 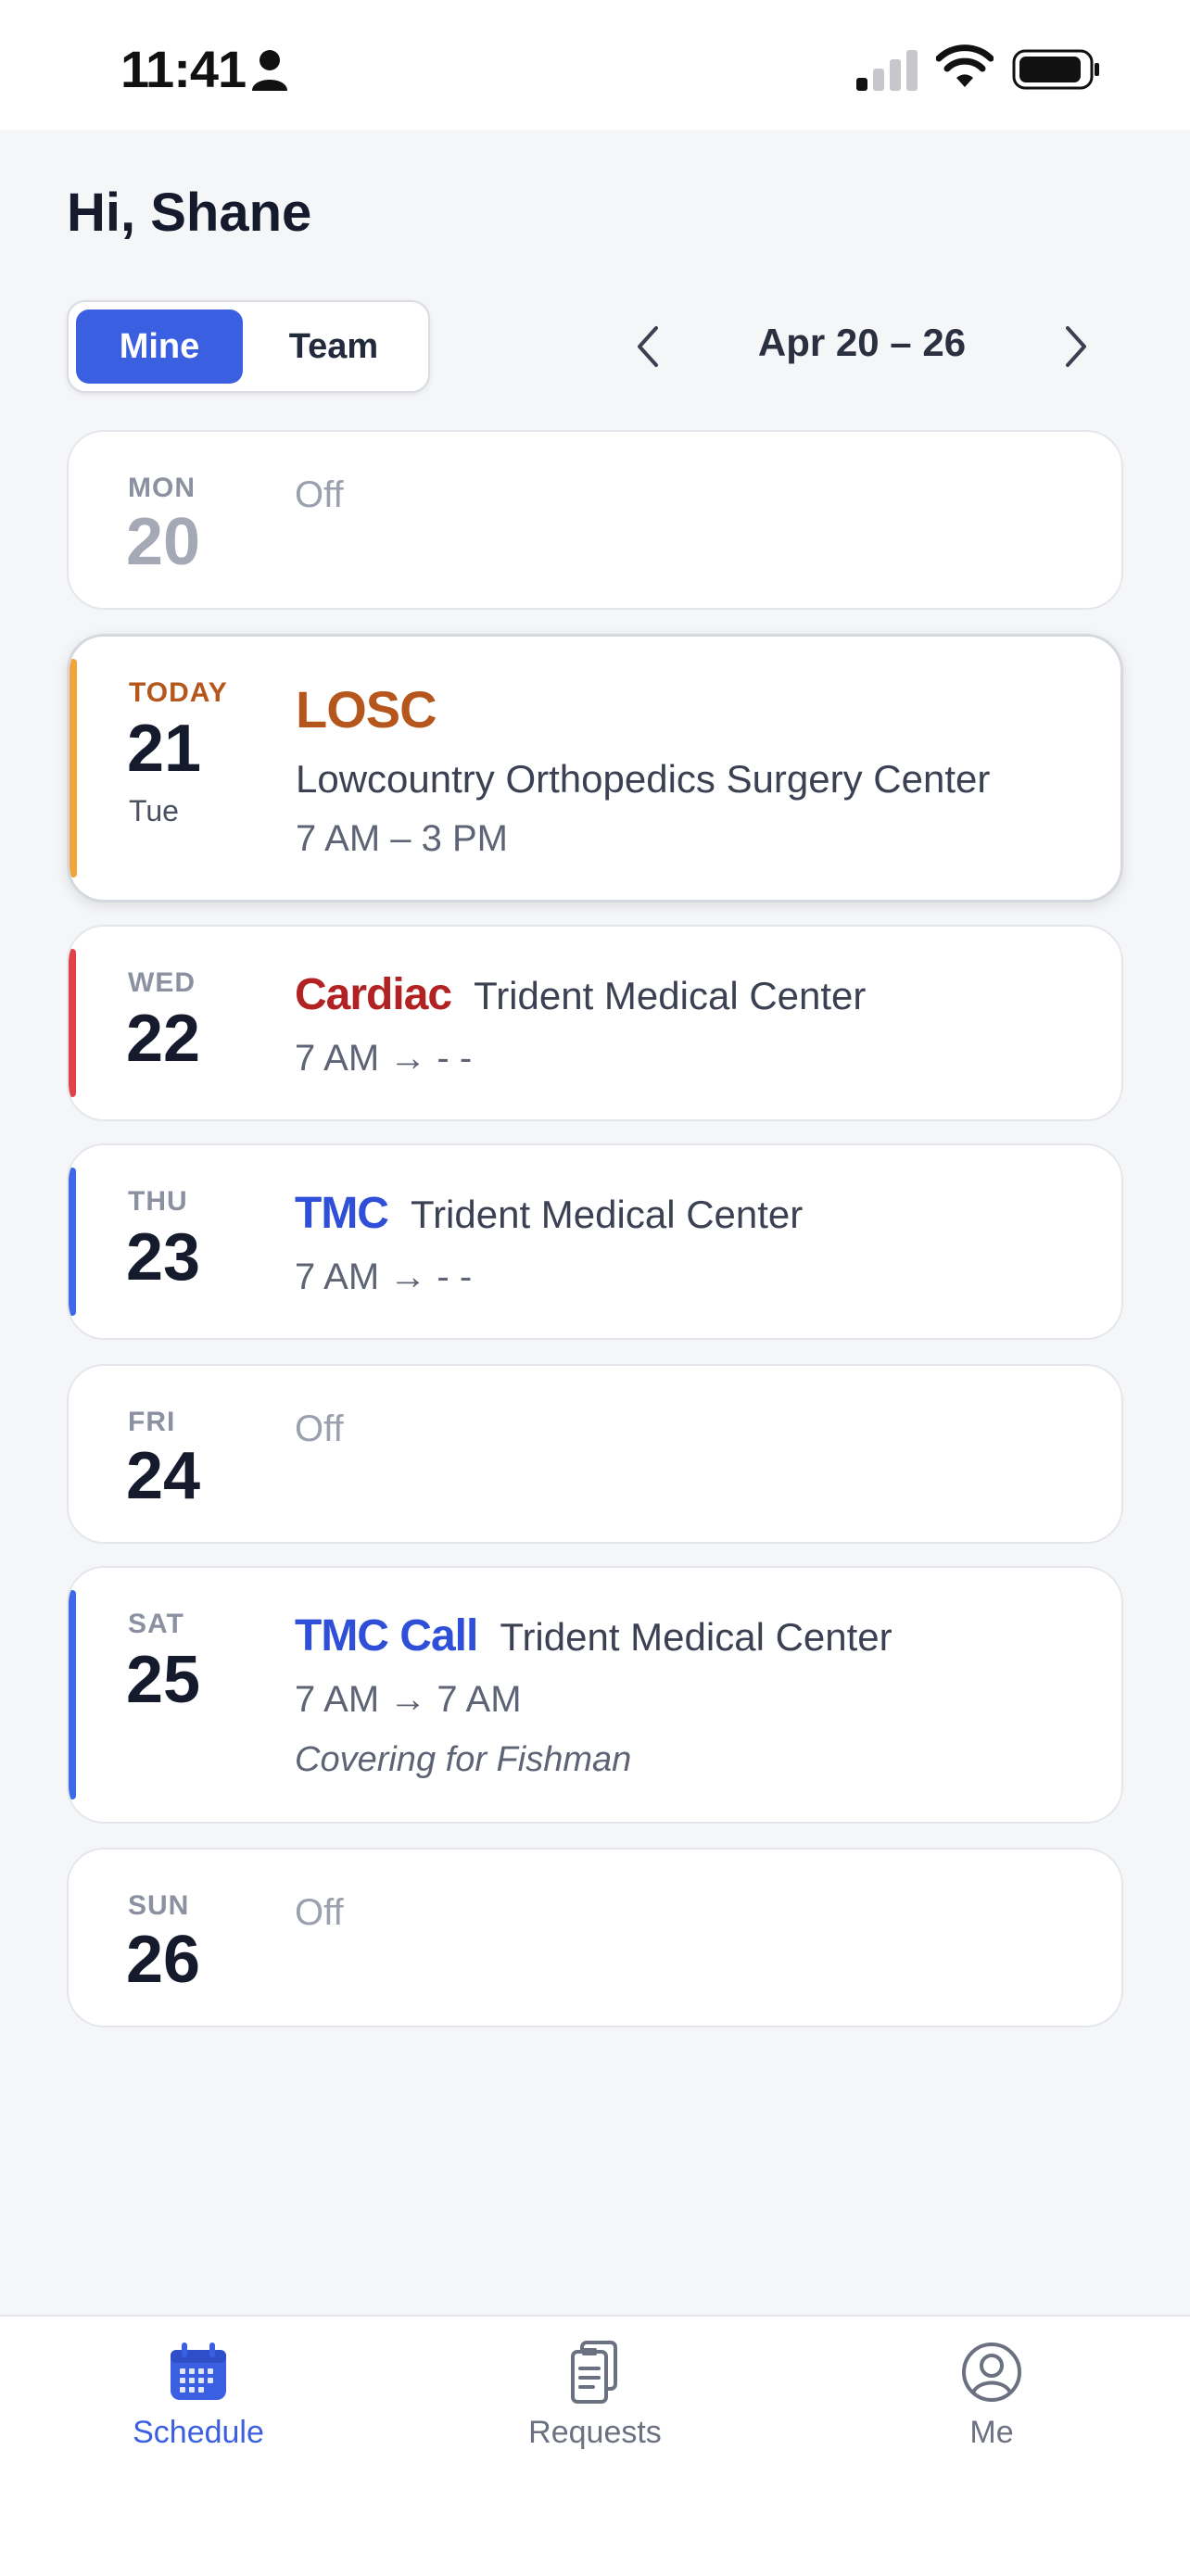 I want to click on shift-location: Lowcountry Orthopedics Surgery Center, so click(x=643, y=779).